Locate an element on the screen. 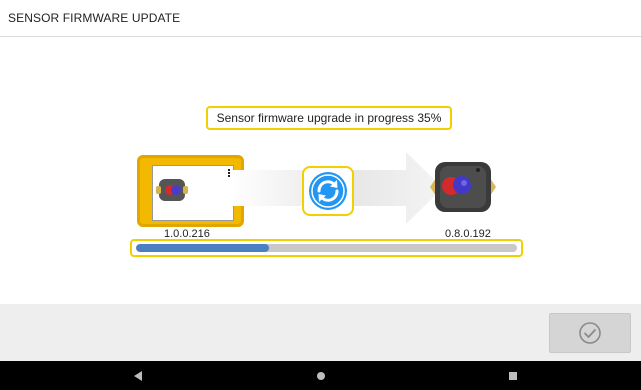 This screenshot has height=390, width=641. sync-button-frame is located at coordinates (328, 191).